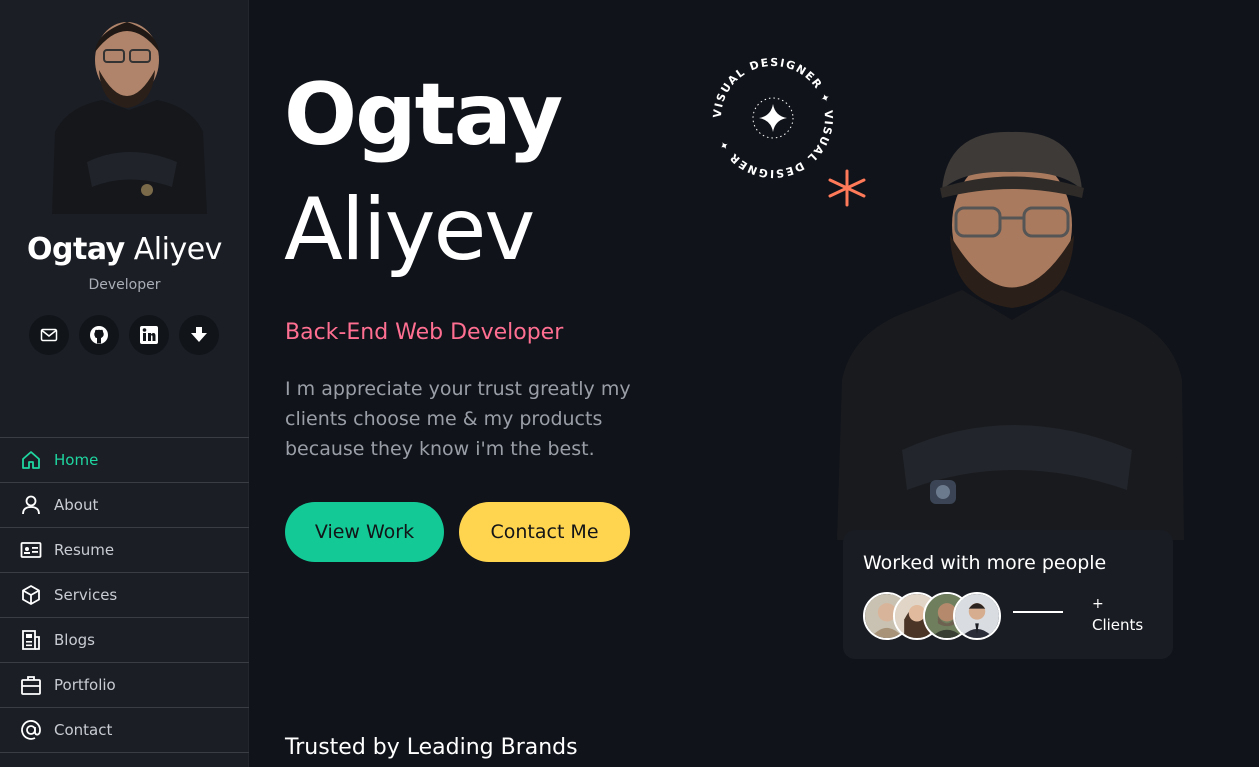  I want to click on nav-label-portfolio: Portfolio, so click(85, 685).